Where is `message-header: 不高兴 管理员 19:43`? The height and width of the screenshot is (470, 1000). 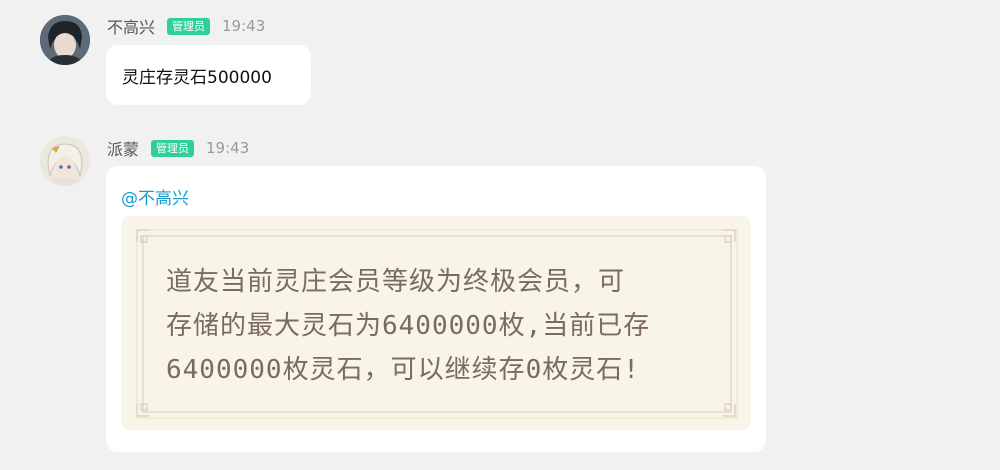
message-header: 不高兴 管理员 19:43 is located at coordinates (186, 26).